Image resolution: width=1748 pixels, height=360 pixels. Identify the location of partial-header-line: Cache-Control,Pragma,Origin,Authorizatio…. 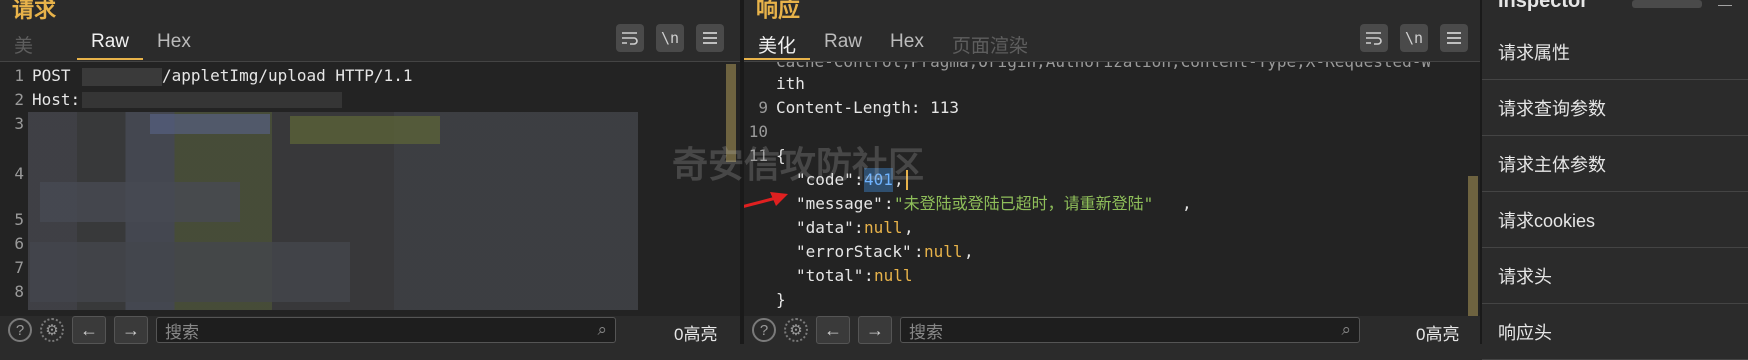
(1103, 68).